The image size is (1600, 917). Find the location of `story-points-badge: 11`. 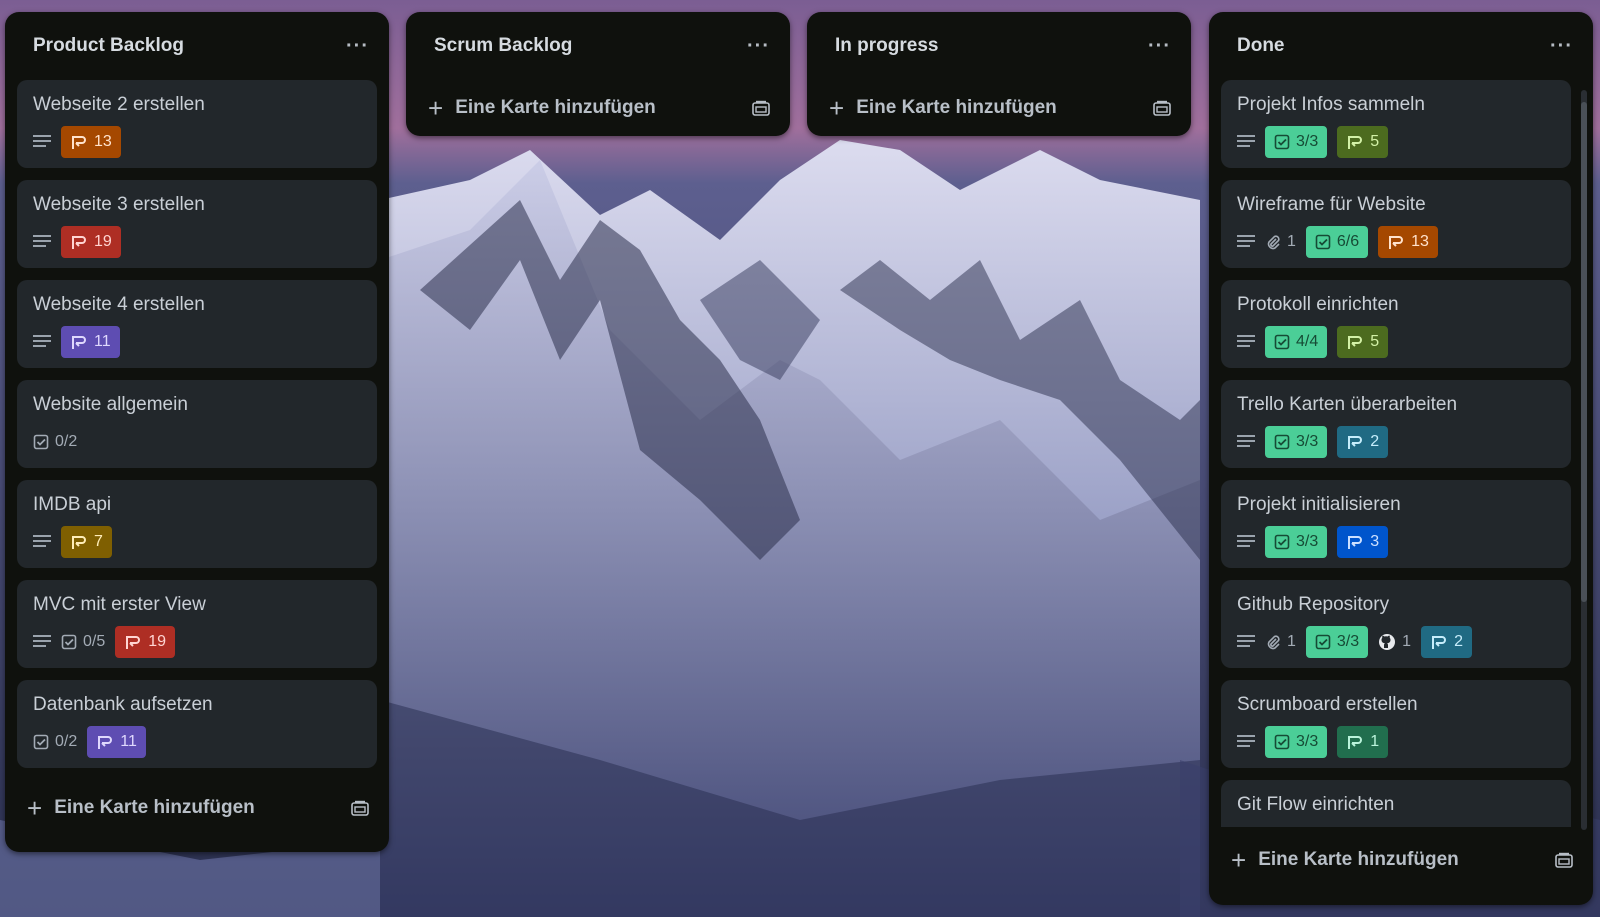

story-points-badge: 11 is located at coordinates (116, 742).